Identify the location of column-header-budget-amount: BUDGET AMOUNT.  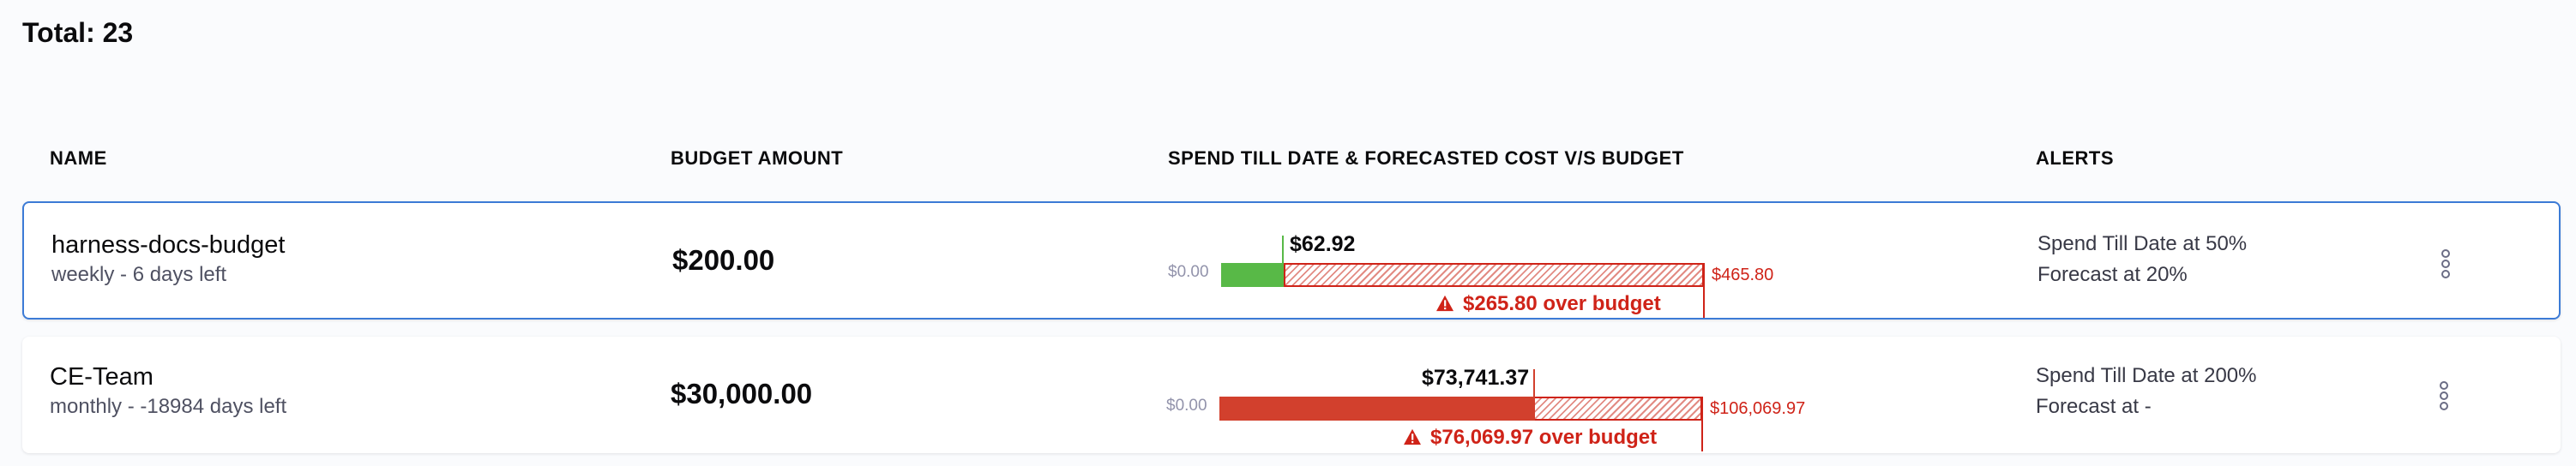
(757, 158).